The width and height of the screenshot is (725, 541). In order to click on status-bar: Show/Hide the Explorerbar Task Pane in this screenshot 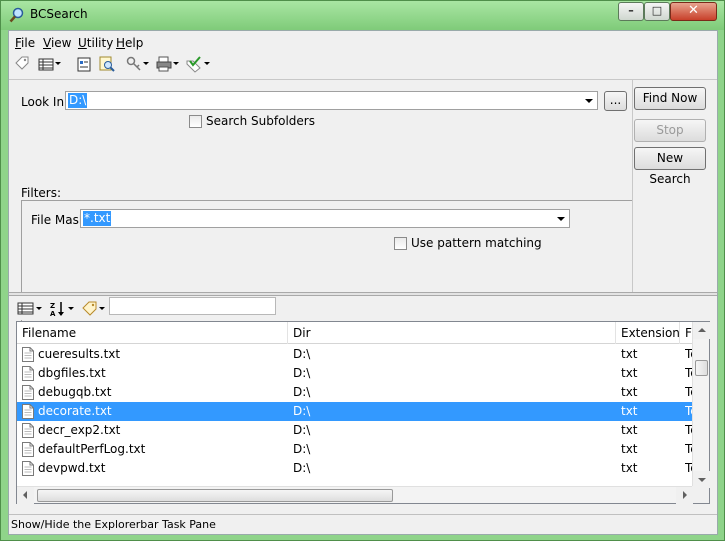, I will do `click(363, 524)`.